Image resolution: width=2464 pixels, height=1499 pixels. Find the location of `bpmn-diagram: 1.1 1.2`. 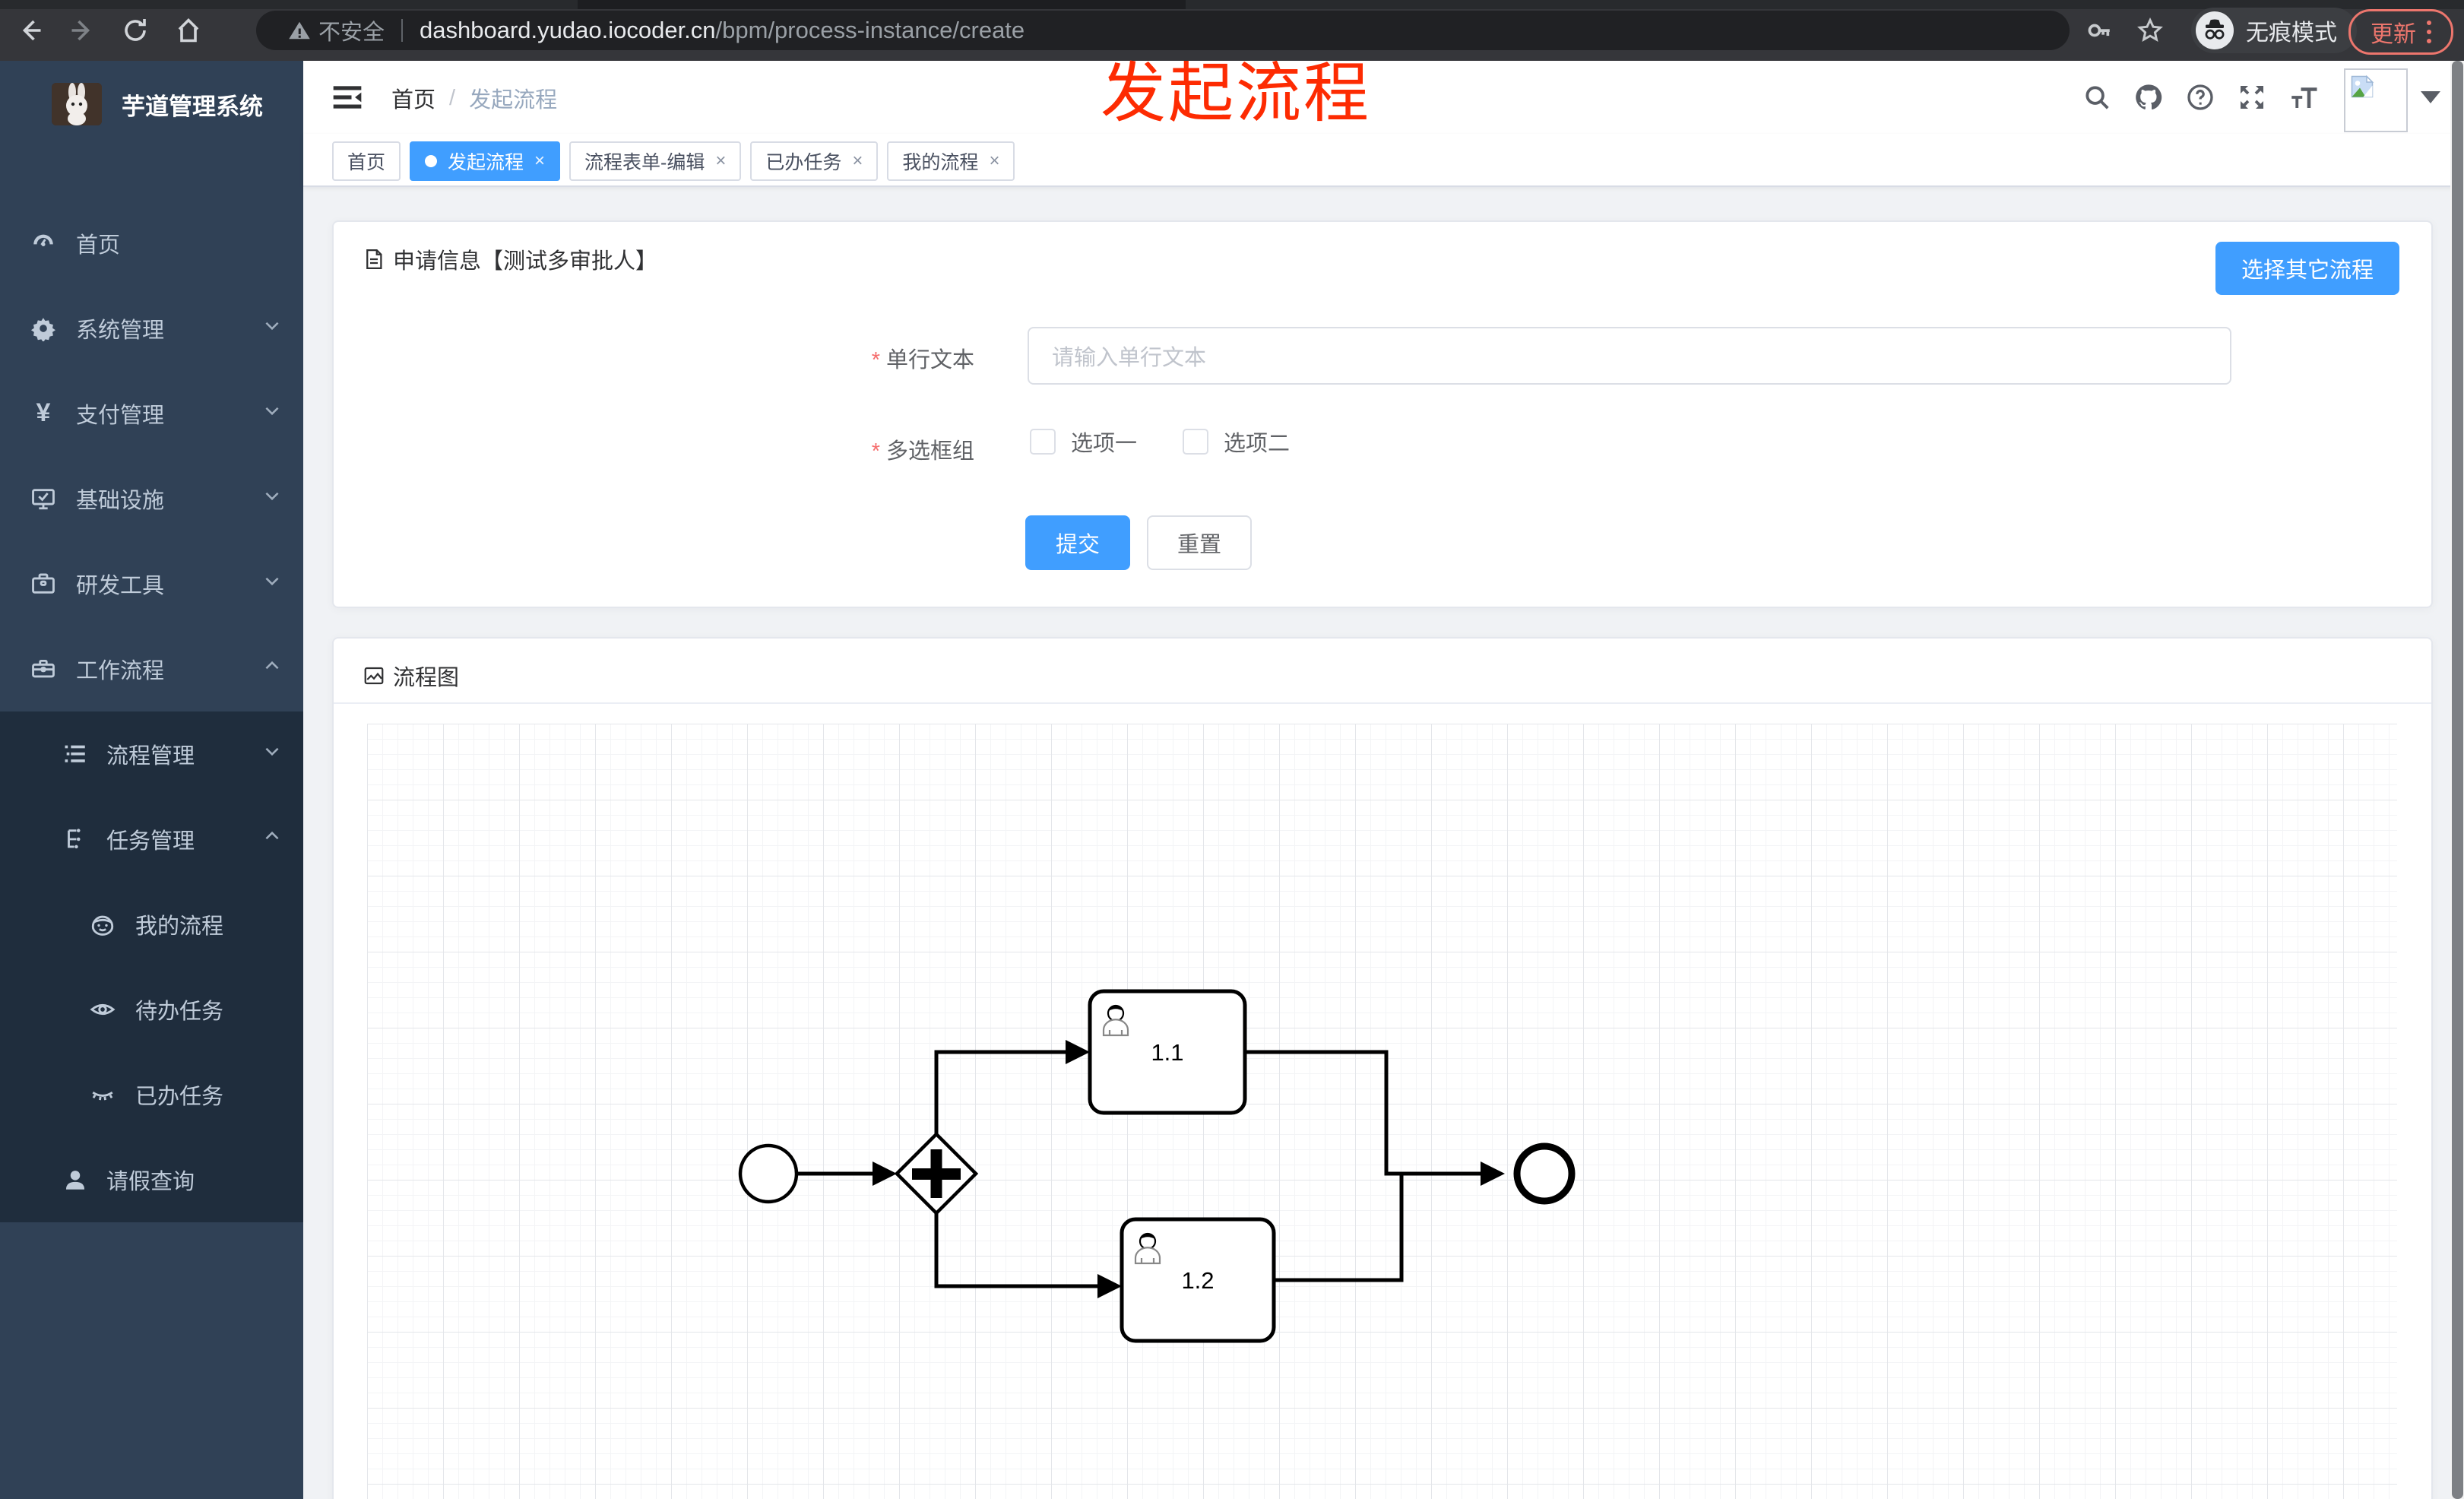

bpmn-diagram: 1.1 1.2 is located at coordinates (1157, 1166).